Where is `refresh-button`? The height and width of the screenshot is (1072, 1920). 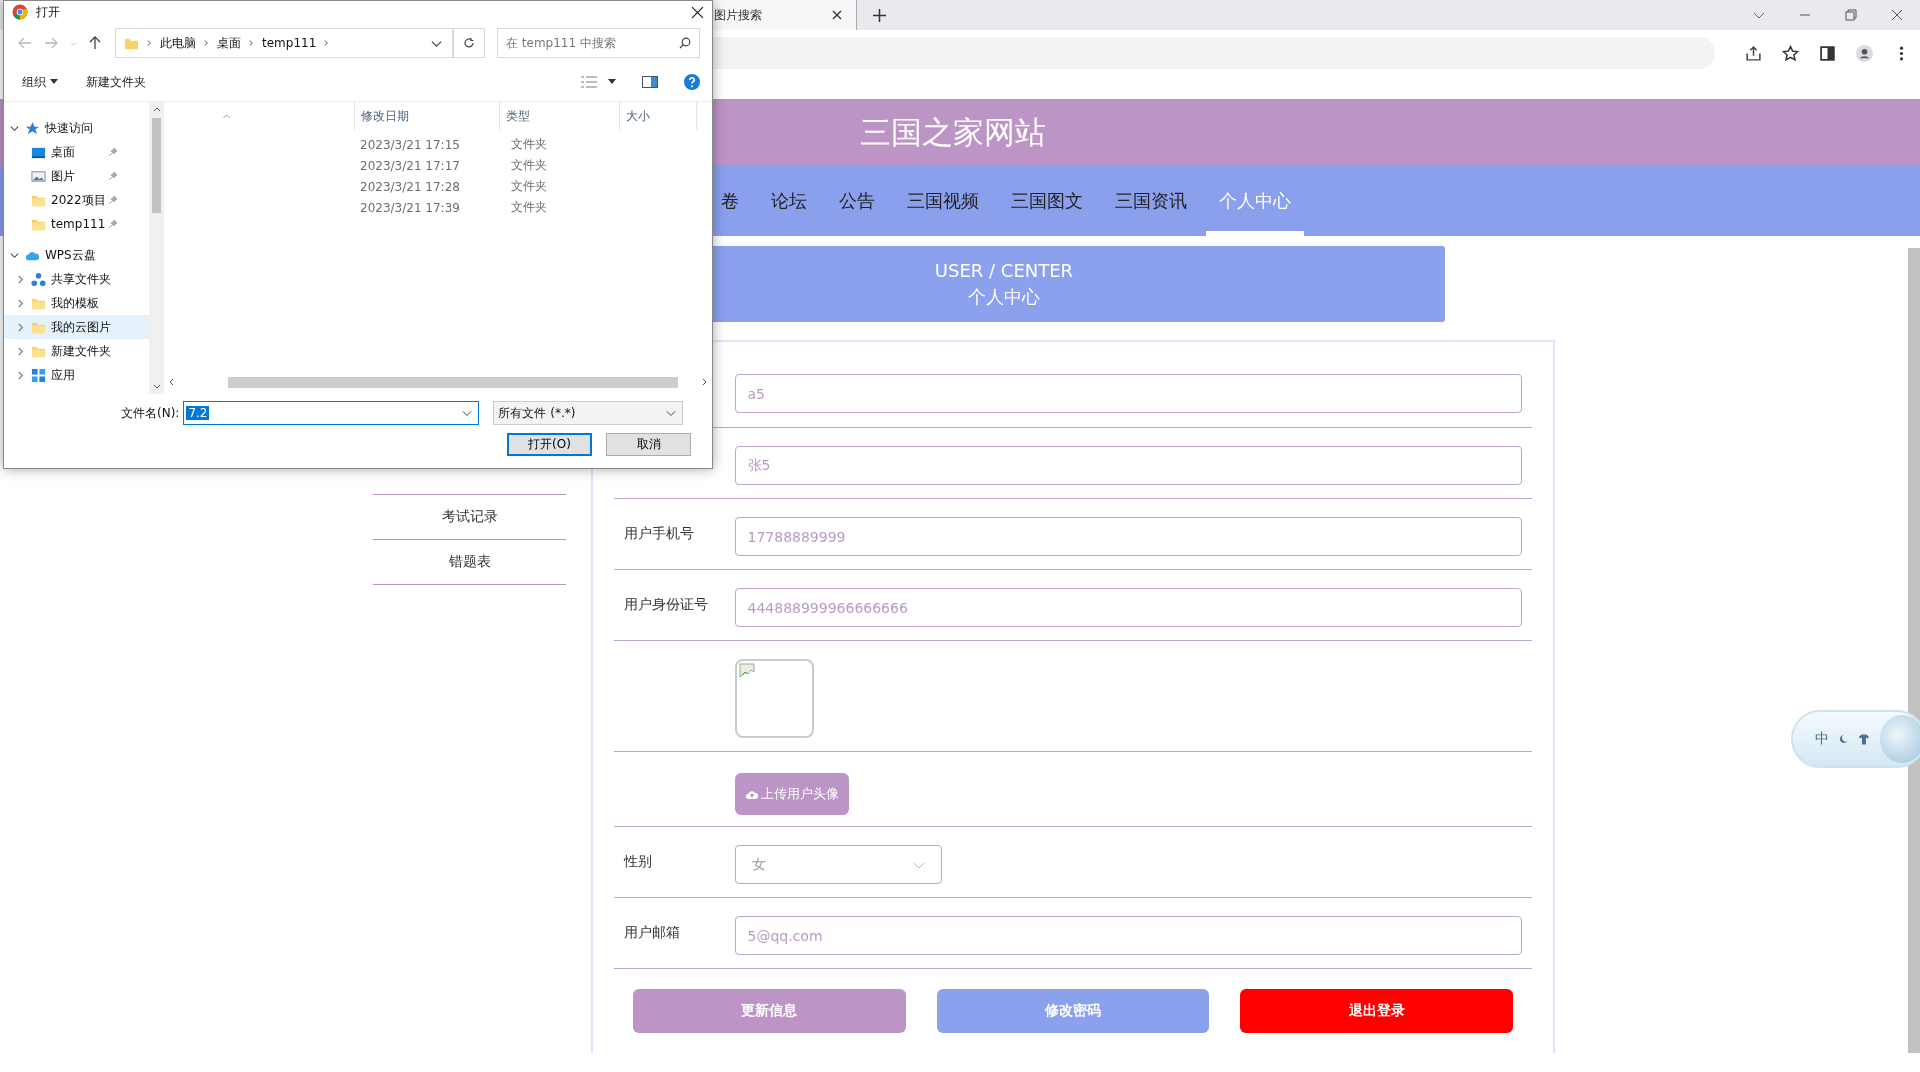
refresh-button is located at coordinates (469, 43).